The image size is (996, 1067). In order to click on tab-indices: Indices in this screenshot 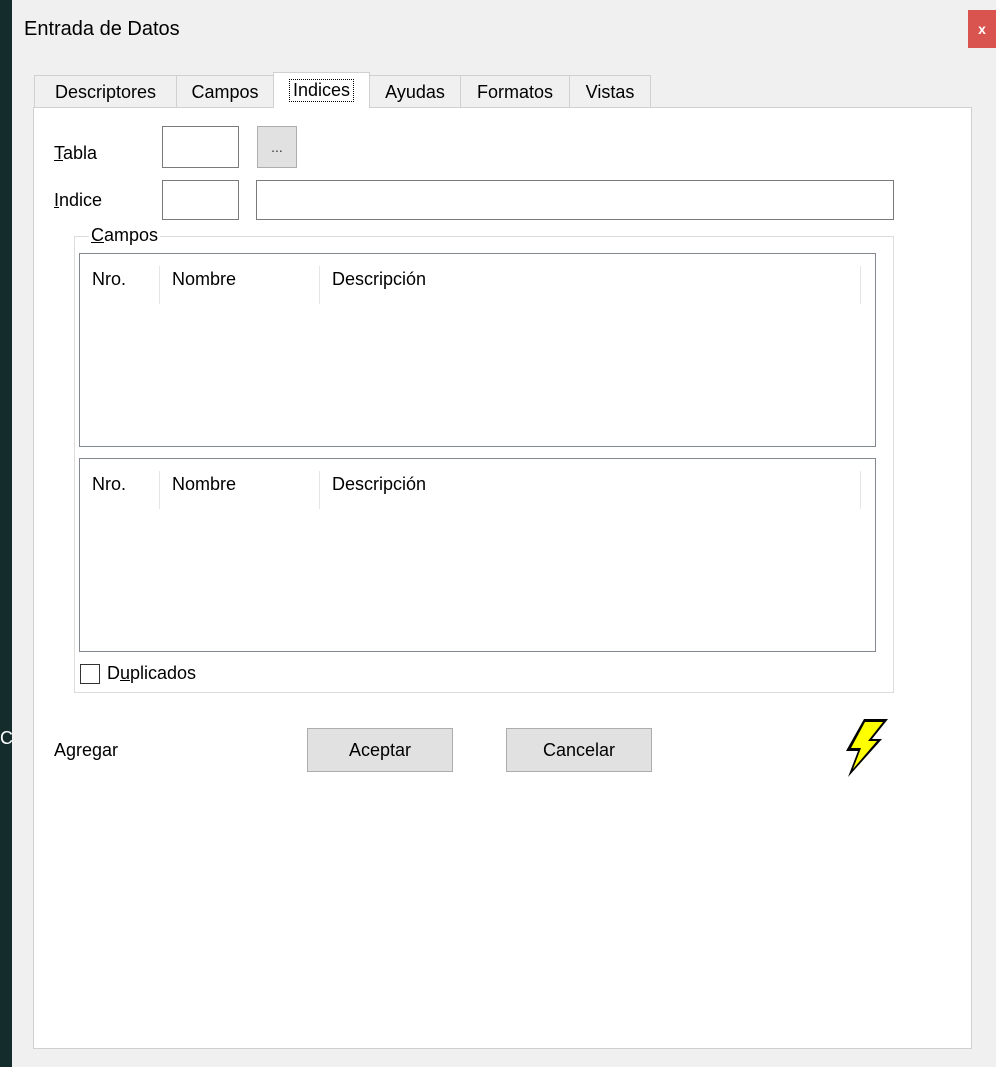, I will do `click(321, 90)`.